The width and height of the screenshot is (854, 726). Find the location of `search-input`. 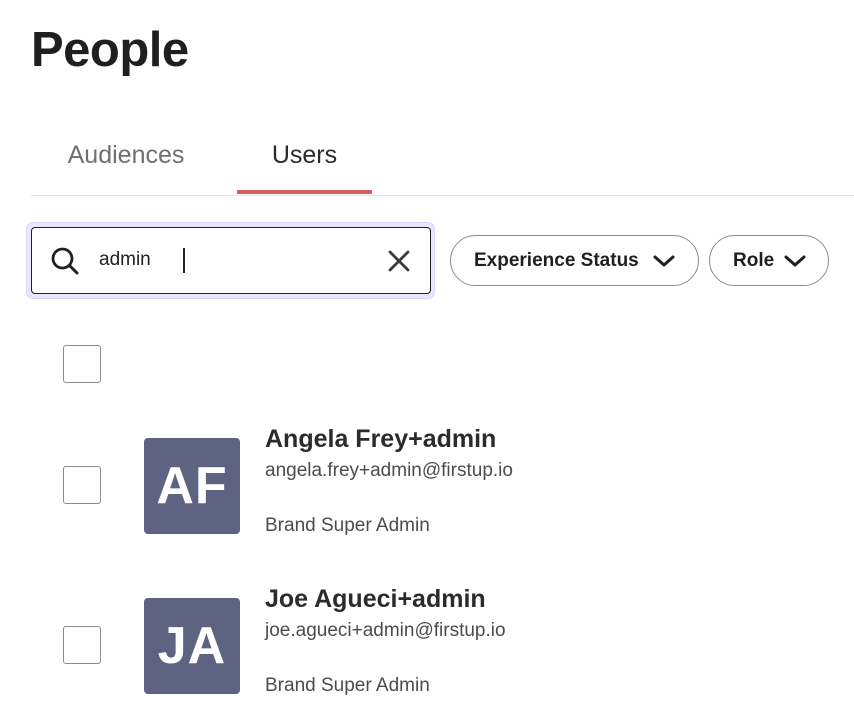

search-input is located at coordinates (234, 260).